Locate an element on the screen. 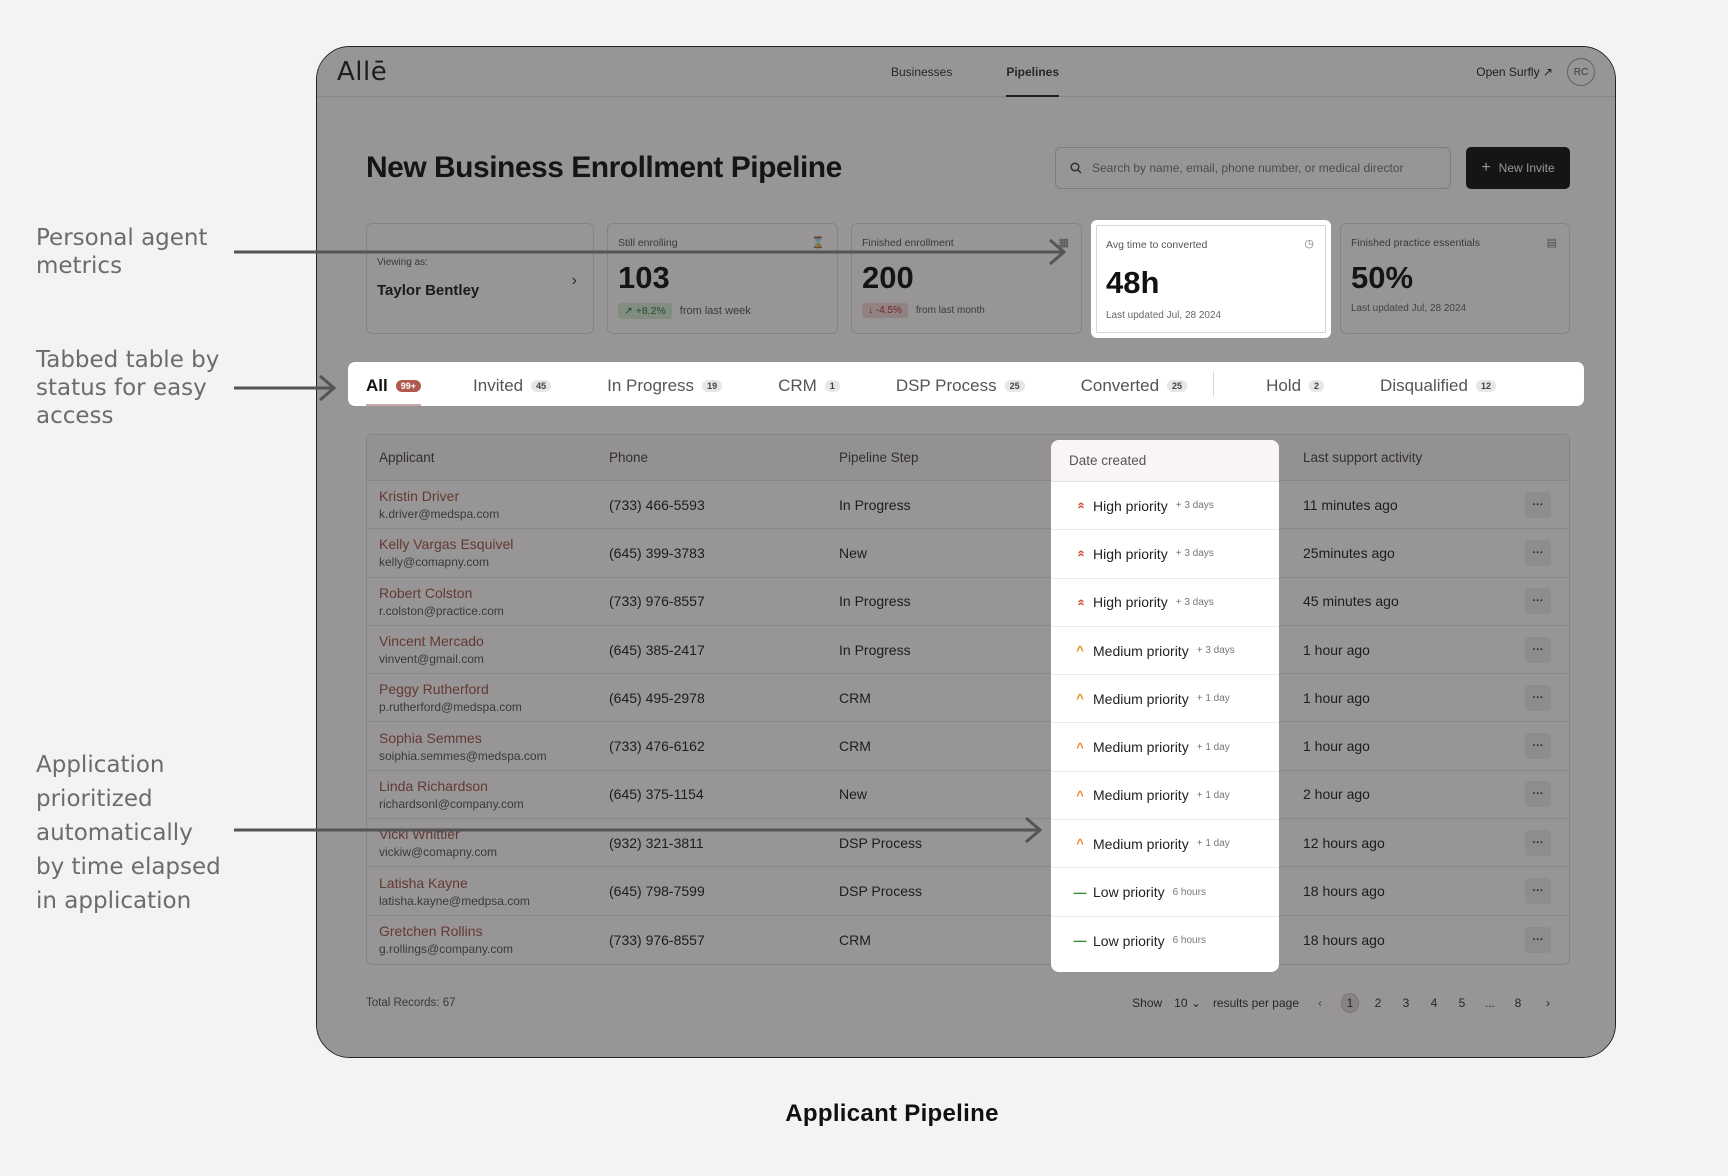 The image size is (1728, 1176). applicant-name: Gretchen Rollins is located at coordinates (488, 931).